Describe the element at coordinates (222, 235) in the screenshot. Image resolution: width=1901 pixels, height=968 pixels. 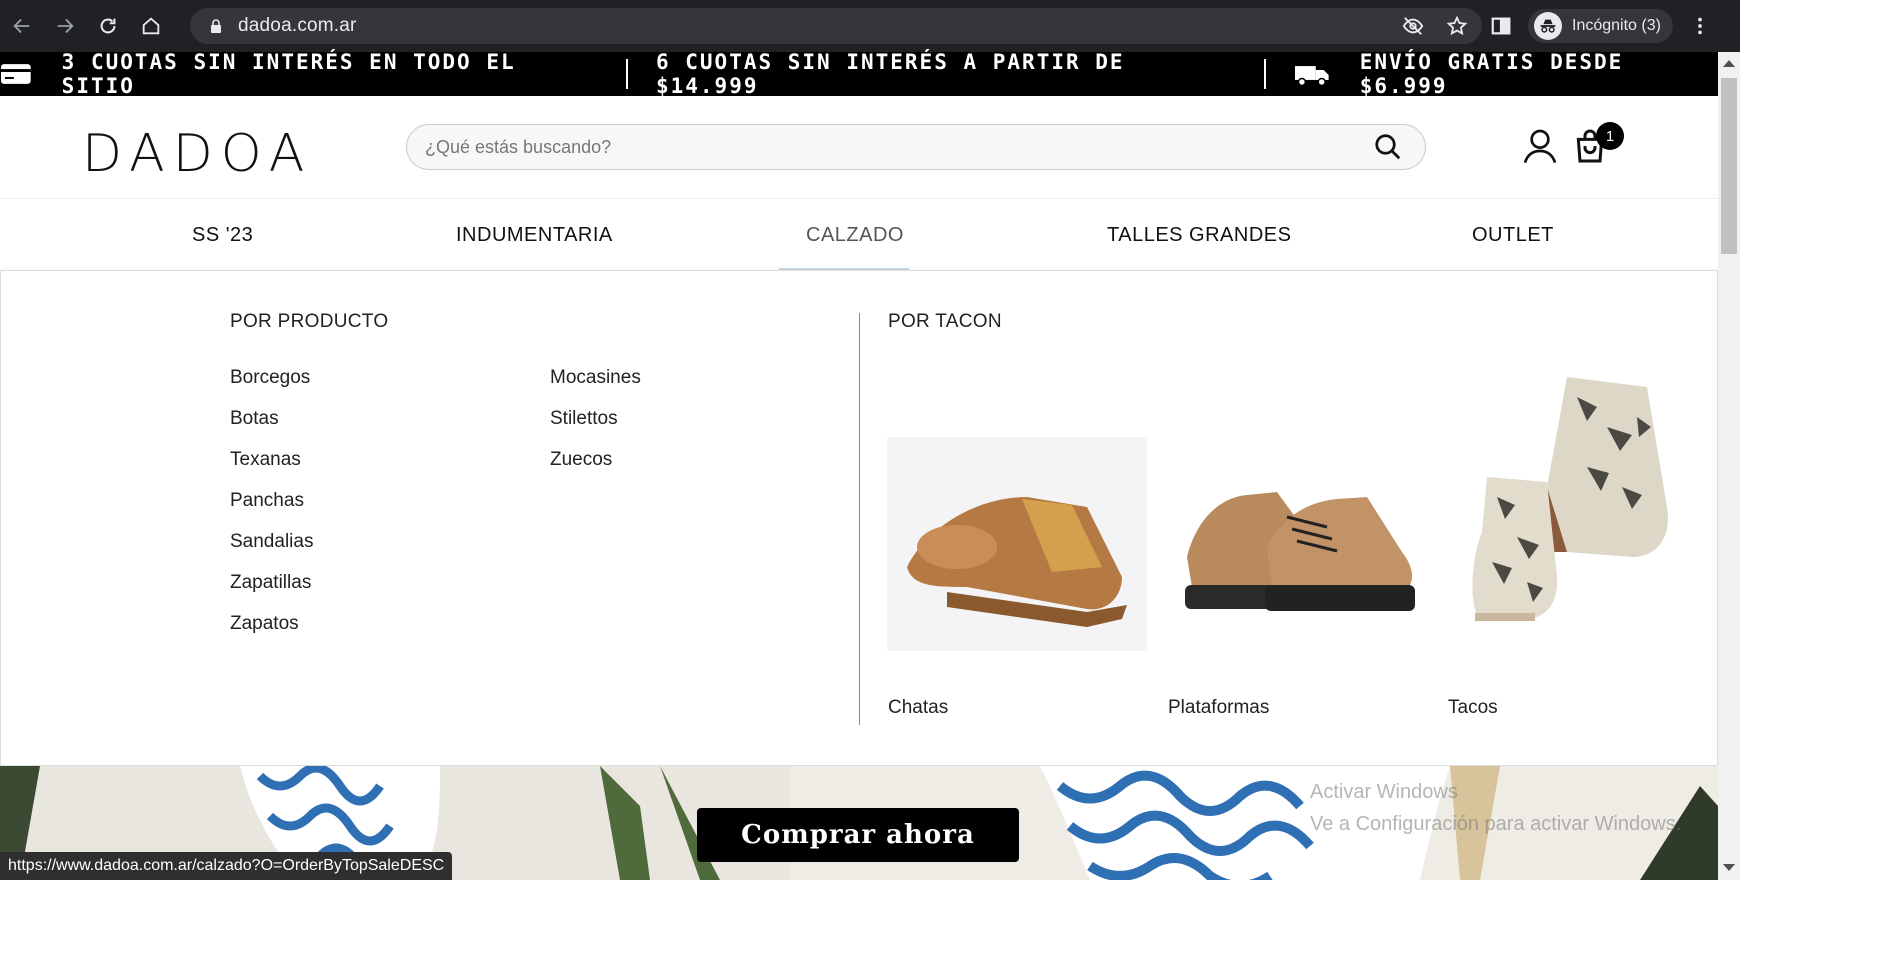
I see `tab-ss23: SS '23` at that location.